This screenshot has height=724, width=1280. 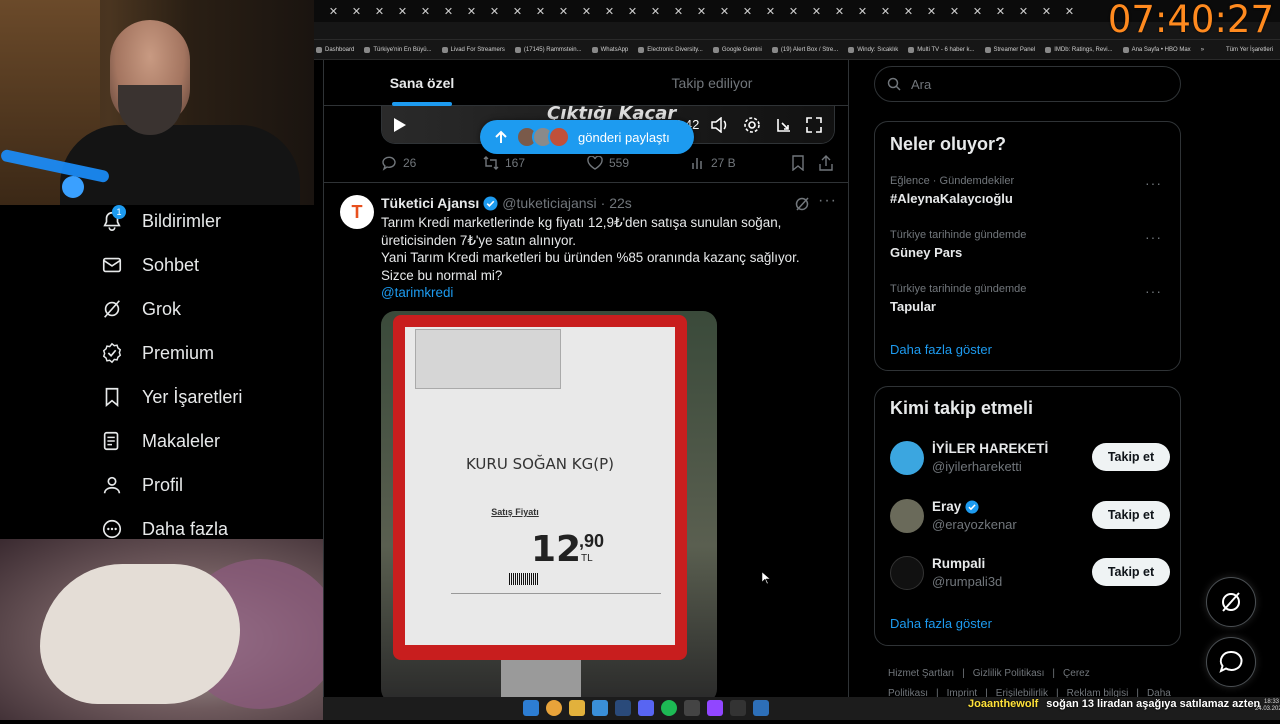 I want to click on volume-icon, so click(x=720, y=125).